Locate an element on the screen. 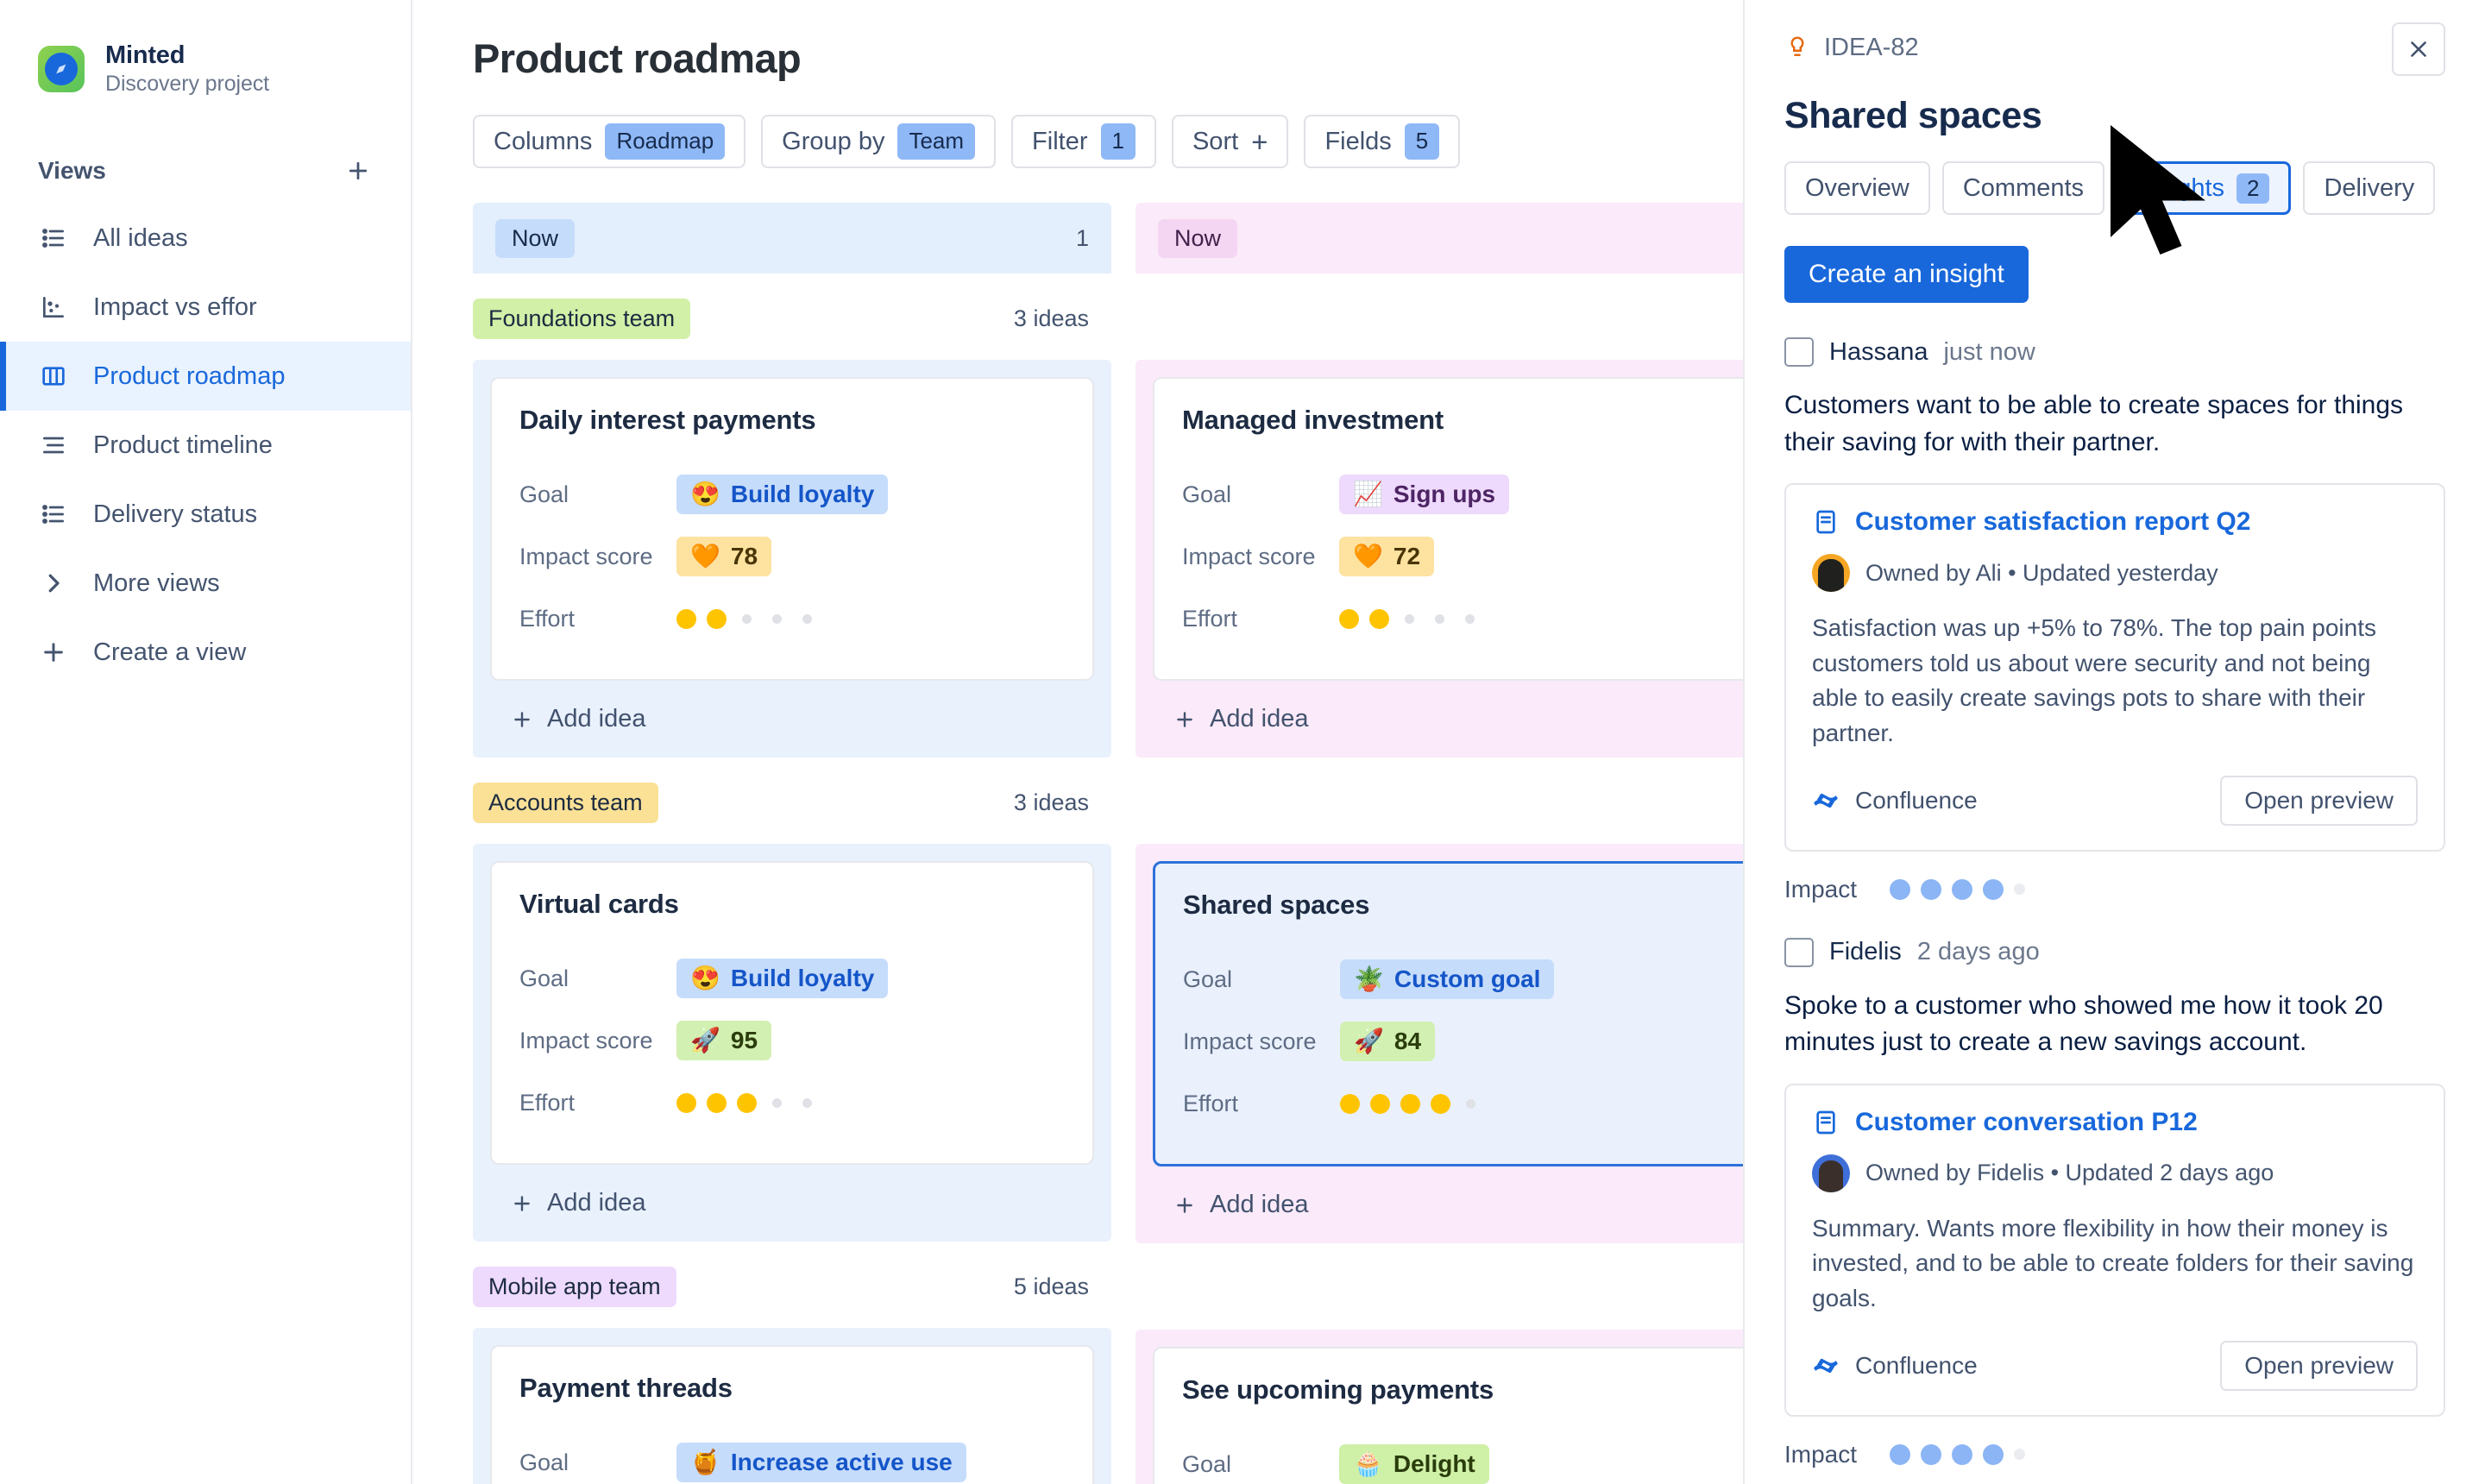 This screenshot has width=2485, height=1484. avatar is located at coordinates (1831, 1173).